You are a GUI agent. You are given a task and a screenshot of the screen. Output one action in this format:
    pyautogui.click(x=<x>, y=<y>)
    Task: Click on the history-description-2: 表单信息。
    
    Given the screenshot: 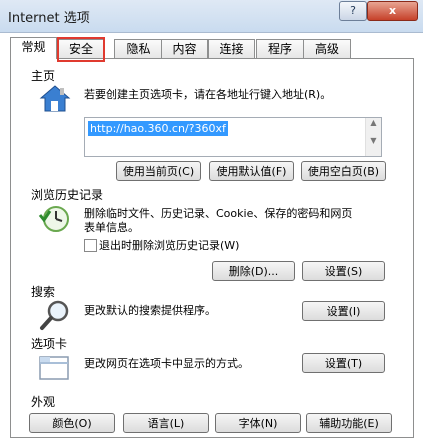 What is the action you would take?
    pyautogui.click(x=111, y=227)
    